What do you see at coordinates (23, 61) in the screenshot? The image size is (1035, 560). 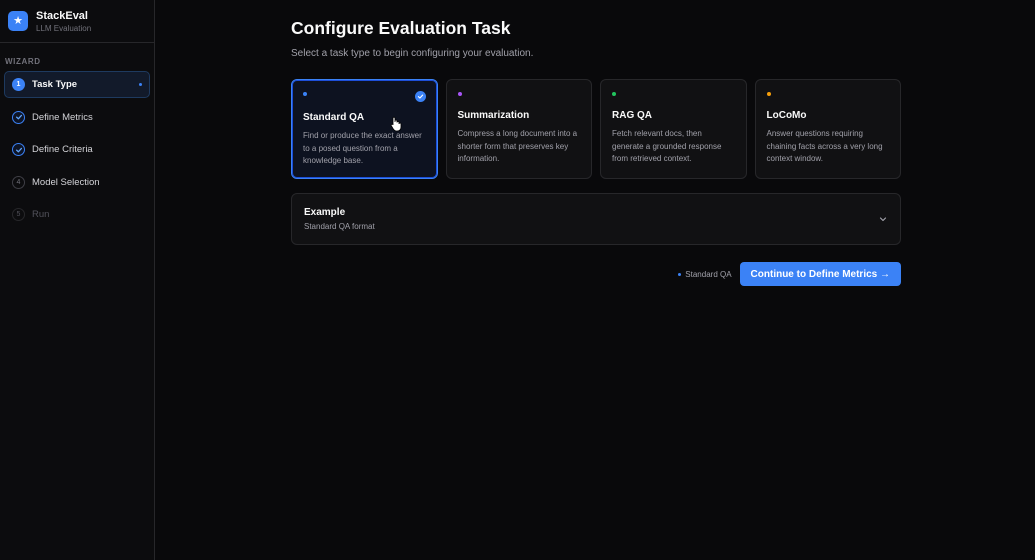 I see `wizard-section-label: WIZARD` at bounding box center [23, 61].